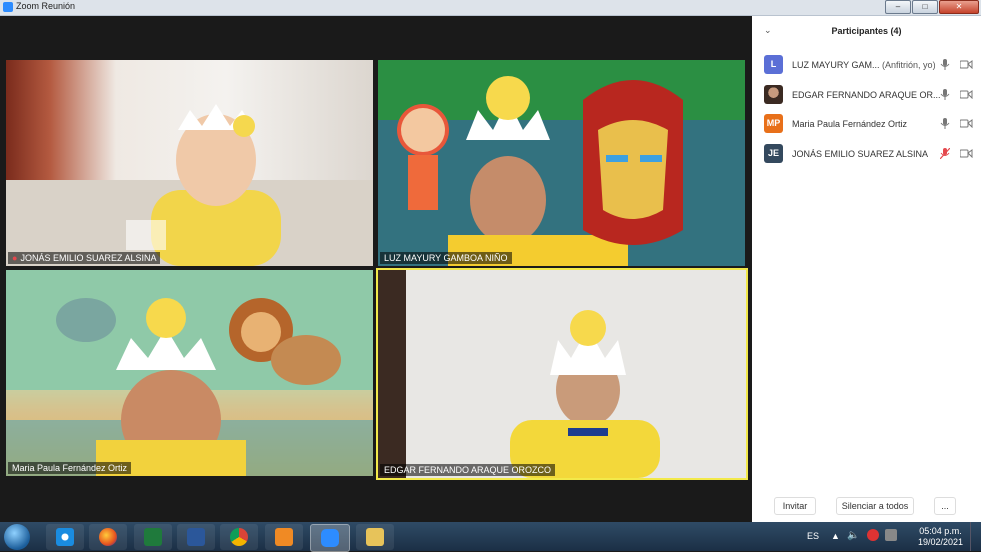 Image resolution: width=981 pixels, height=552 pixels. What do you see at coordinates (795, 506) in the screenshot?
I see `invite-button: Invitar` at bounding box center [795, 506].